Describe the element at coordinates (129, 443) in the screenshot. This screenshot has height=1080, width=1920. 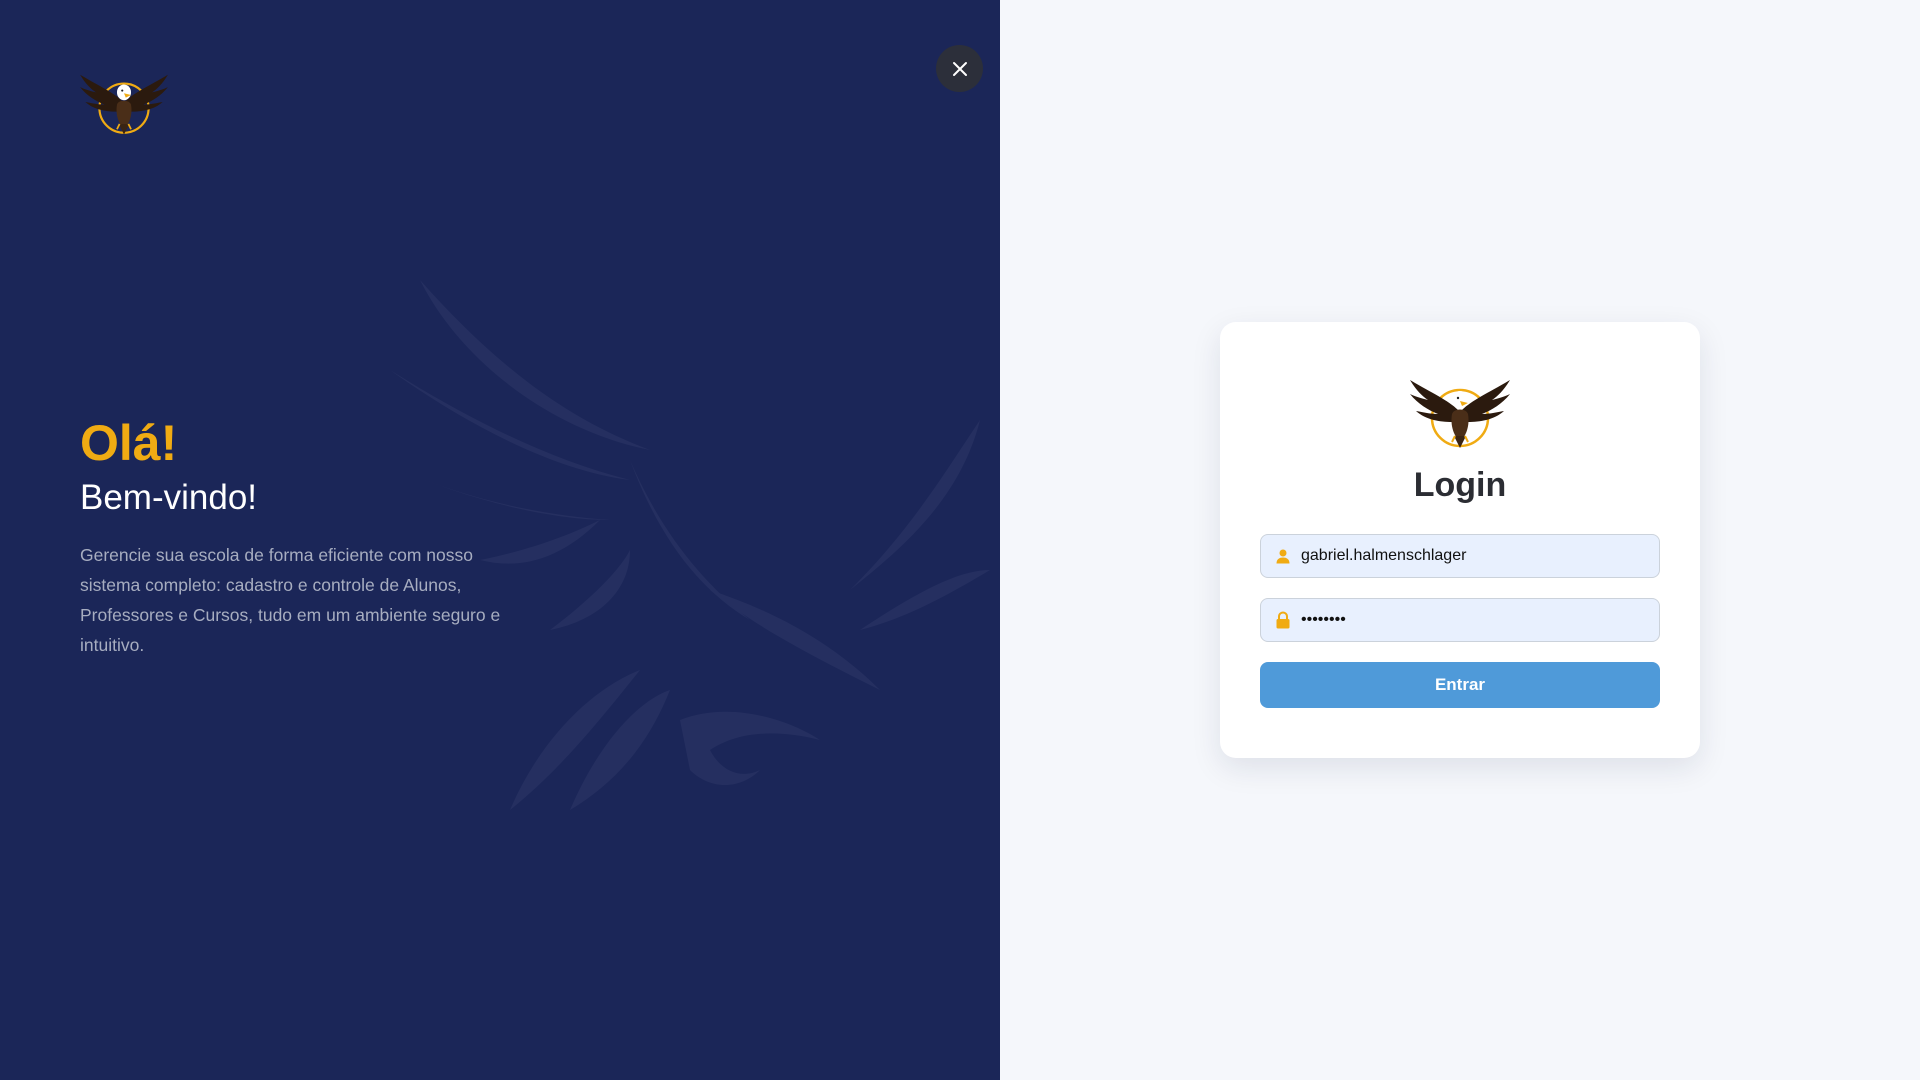
I see `greeting-heading: Olá!` at that location.